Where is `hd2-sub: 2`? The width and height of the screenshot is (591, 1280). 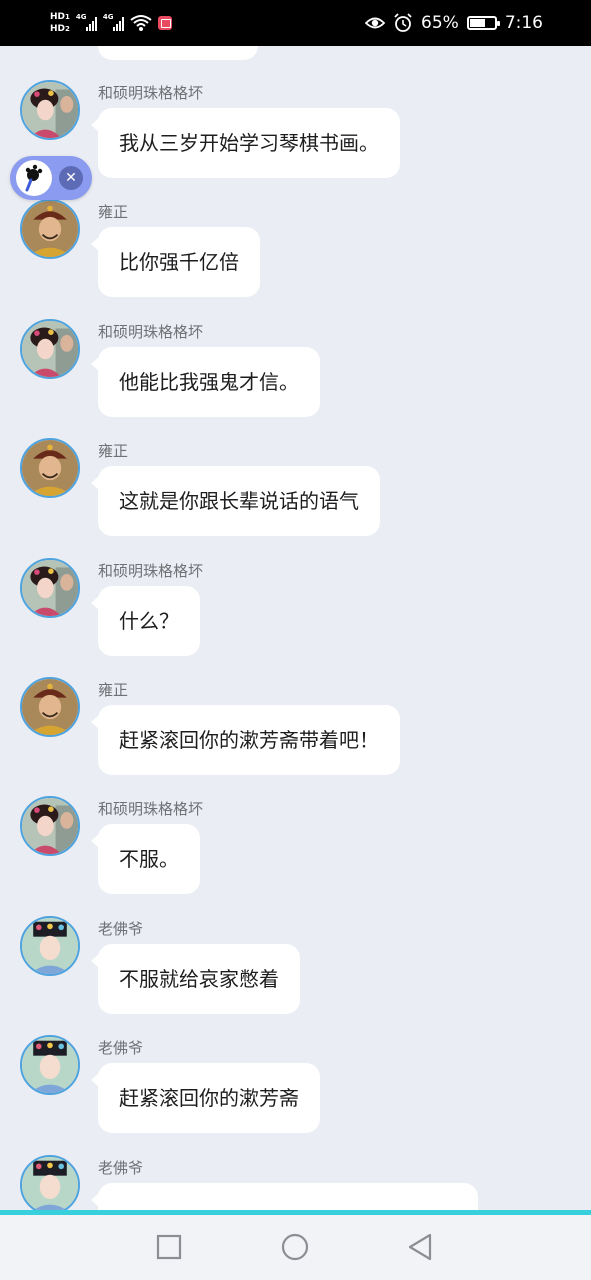
hd2-sub: 2 is located at coordinates (67, 29).